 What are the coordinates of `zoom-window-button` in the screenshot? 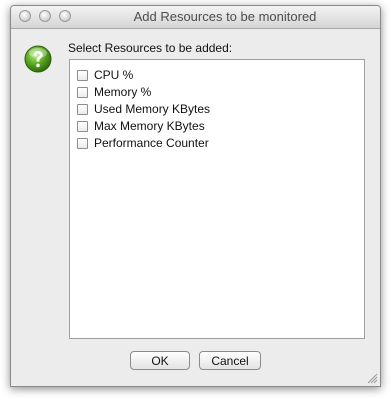 It's located at (65, 16).